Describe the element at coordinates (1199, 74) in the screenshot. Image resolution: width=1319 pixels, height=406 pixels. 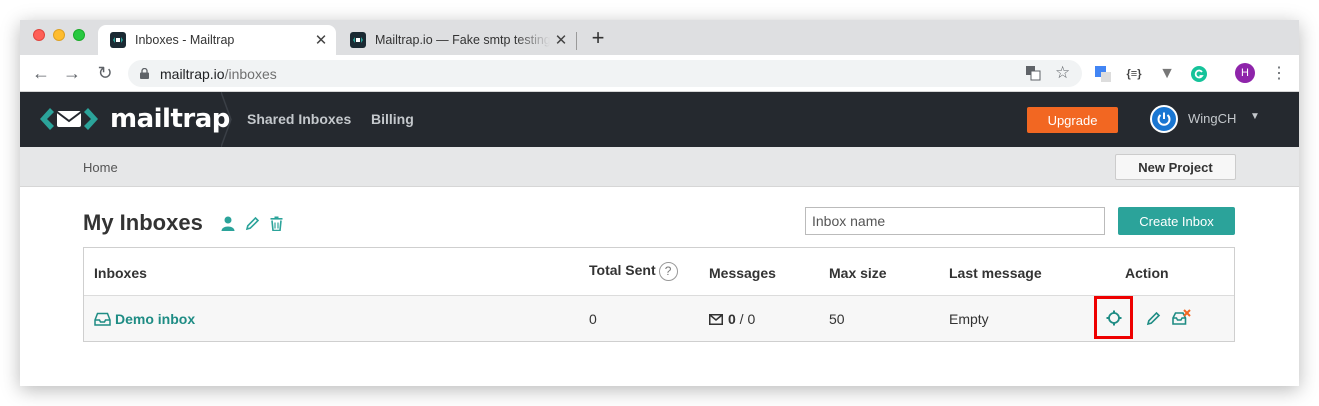
I see `grammarly-extension-icon` at that location.